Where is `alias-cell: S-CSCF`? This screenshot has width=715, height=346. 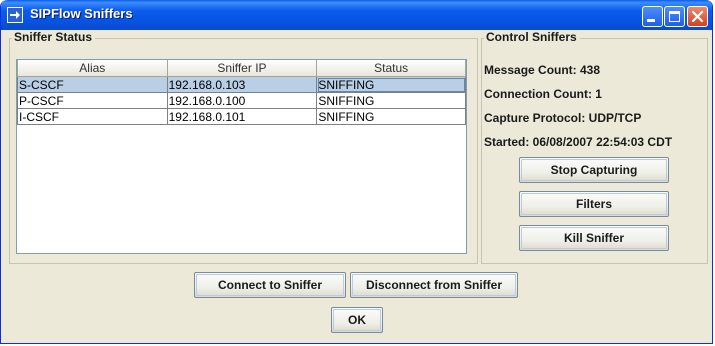 alias-cell: S-CSCF is located at coordinates (92, 84).